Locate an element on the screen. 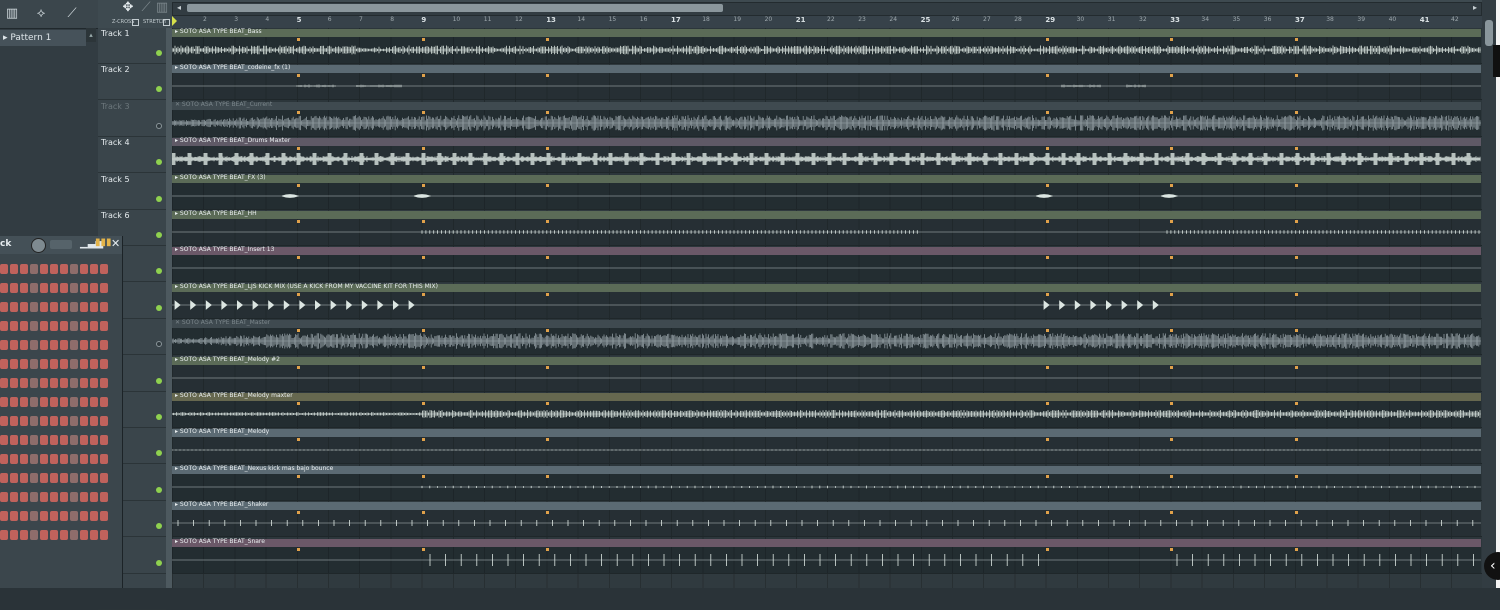 This screenshot has height=610, width=1500. track-lane: ▸ SOTO ASA TYPE BEAT_HH is located at coordinates (827, 228).